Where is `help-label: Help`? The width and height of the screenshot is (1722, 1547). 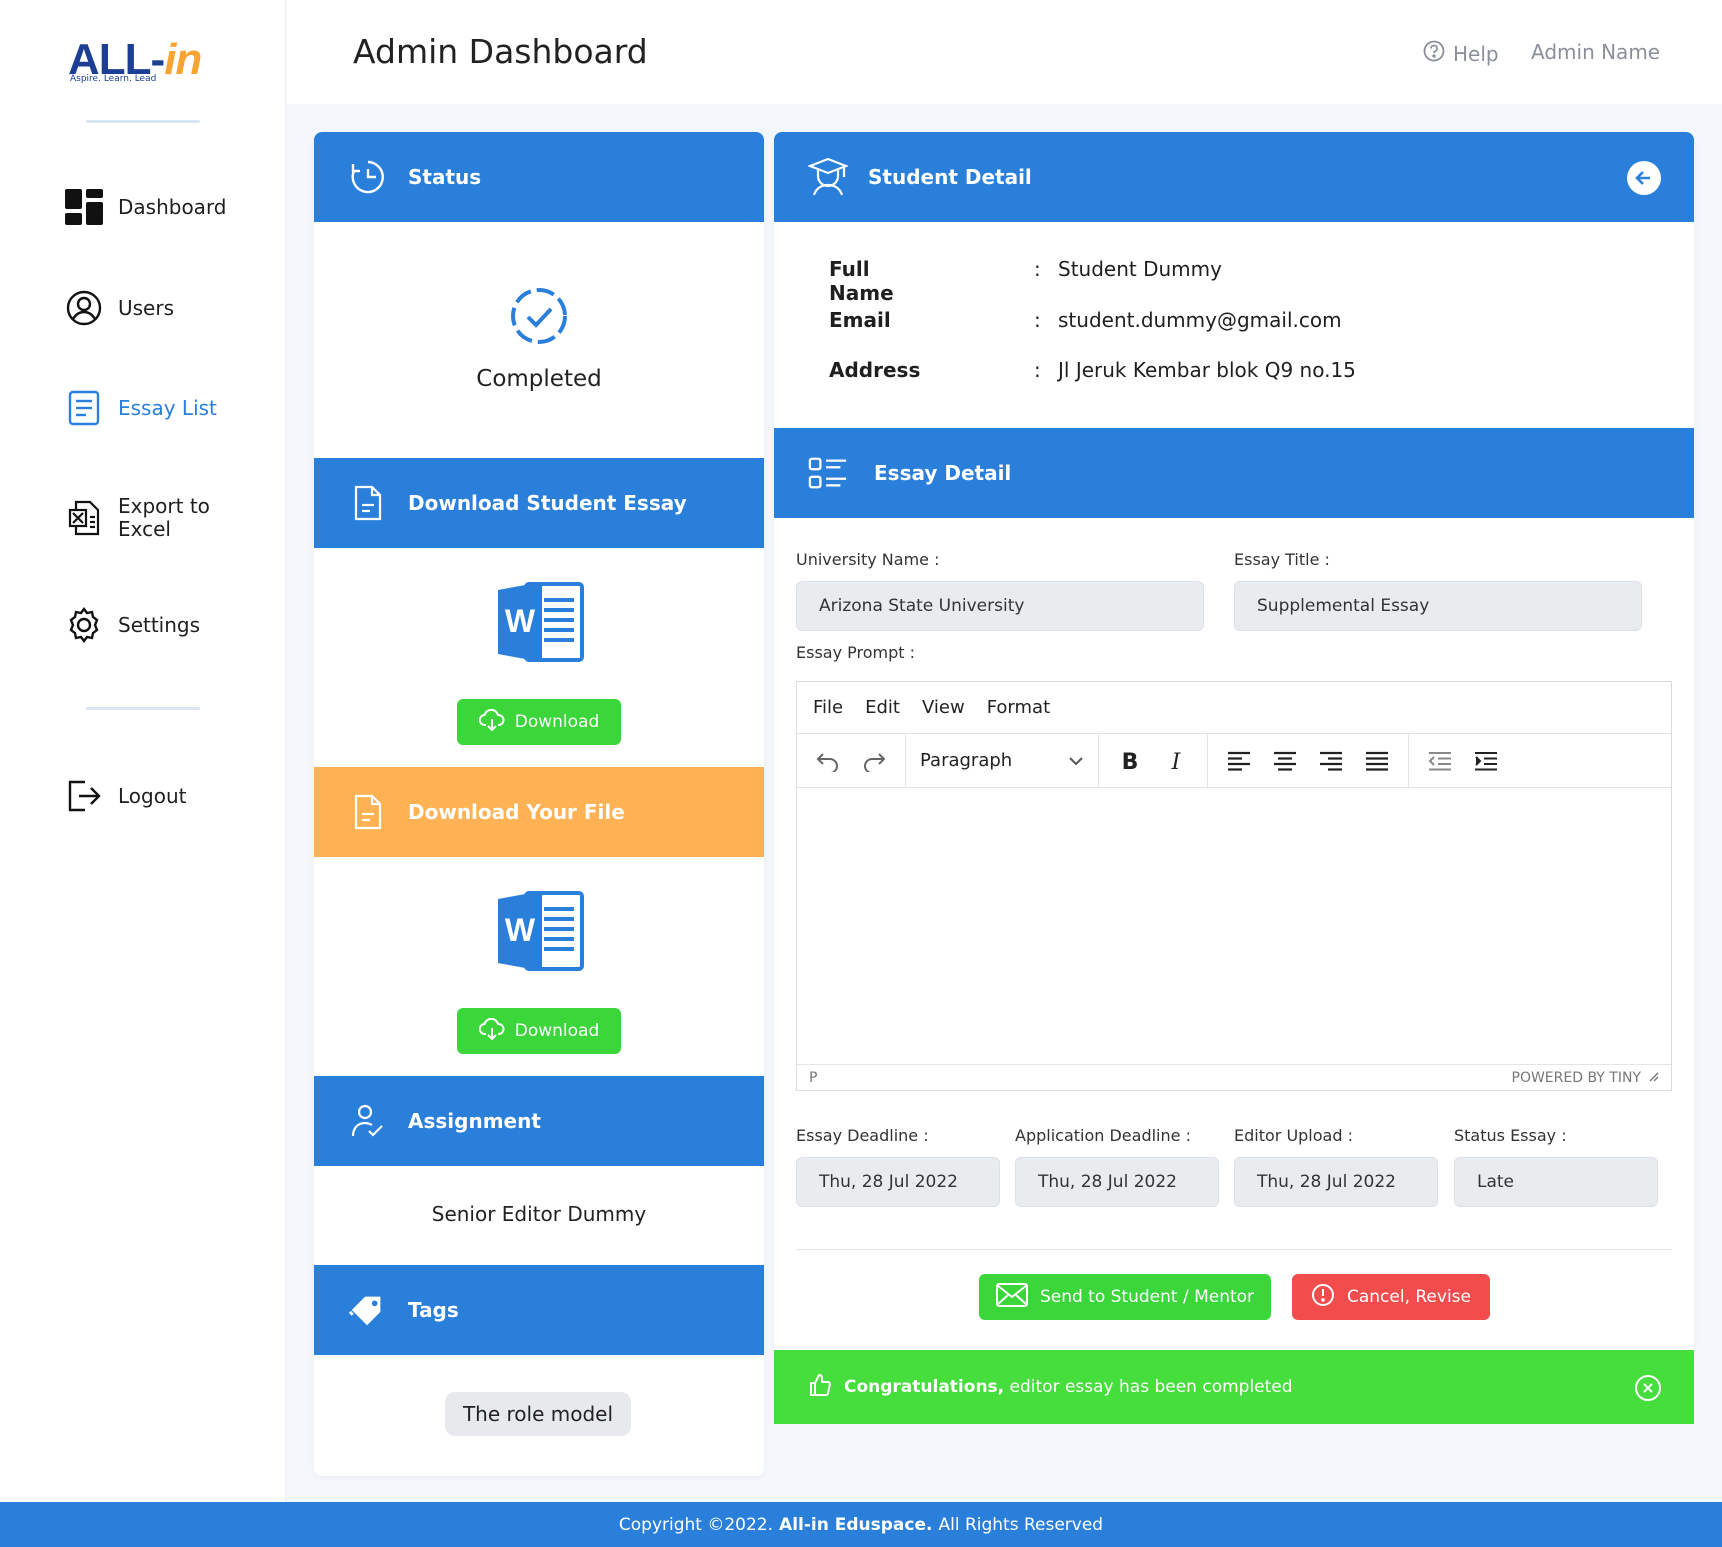 help-label: Help is located at coordinates (1476, 53).